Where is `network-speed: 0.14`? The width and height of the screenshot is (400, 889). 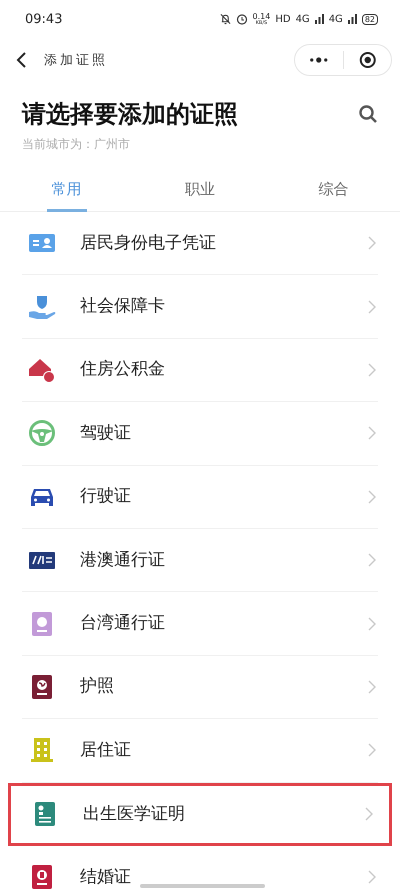
network-speed: 0.14 is located at coordinates (261, 16).